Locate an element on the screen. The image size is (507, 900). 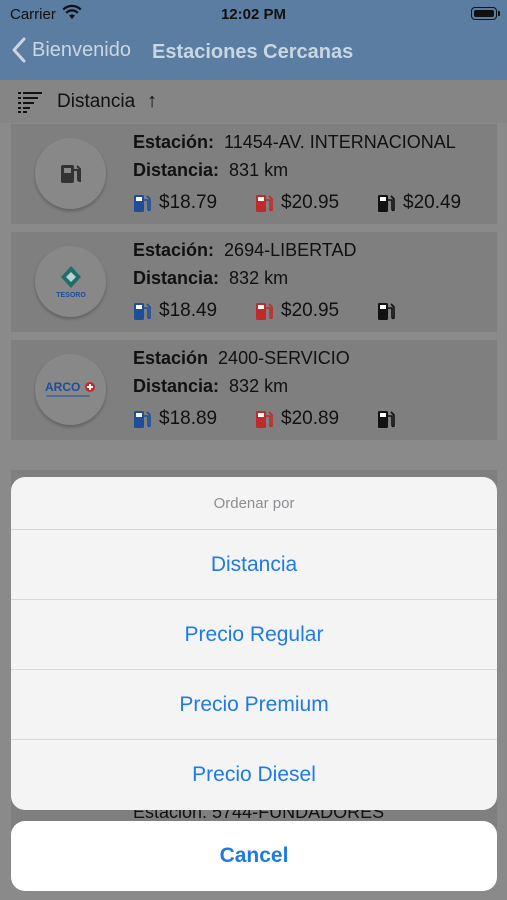
cancel-button: Cancel is located at coordinates (254, 856).